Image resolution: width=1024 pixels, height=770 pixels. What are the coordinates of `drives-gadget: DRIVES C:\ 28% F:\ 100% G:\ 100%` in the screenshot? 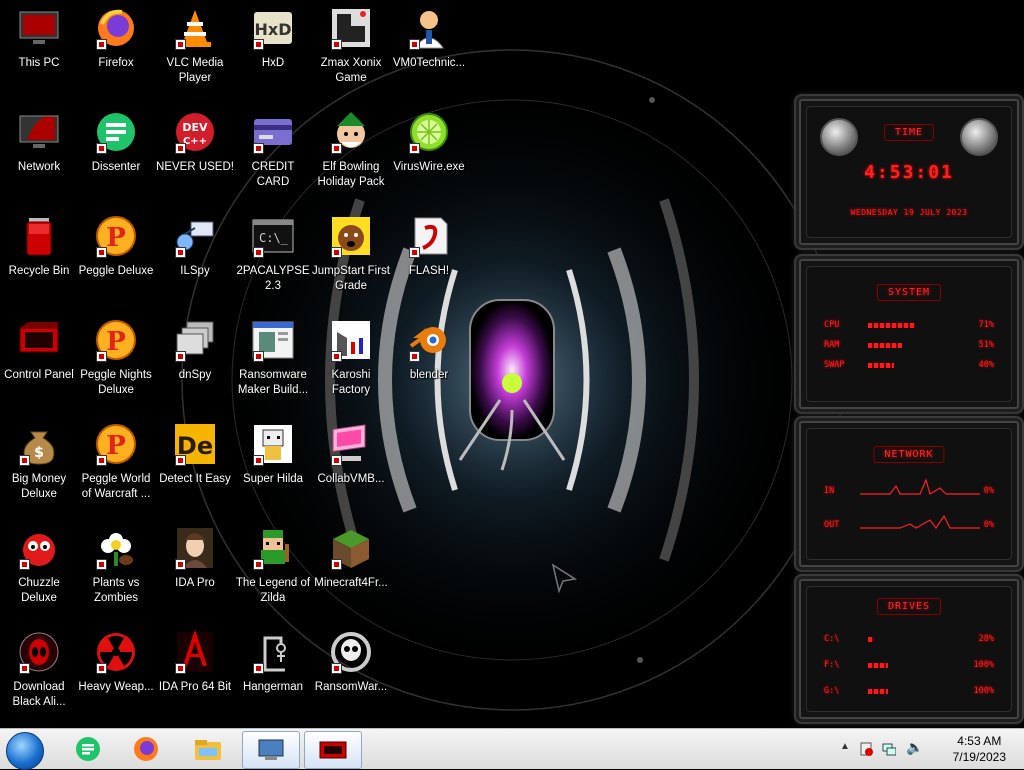 It's located at (909, 649).